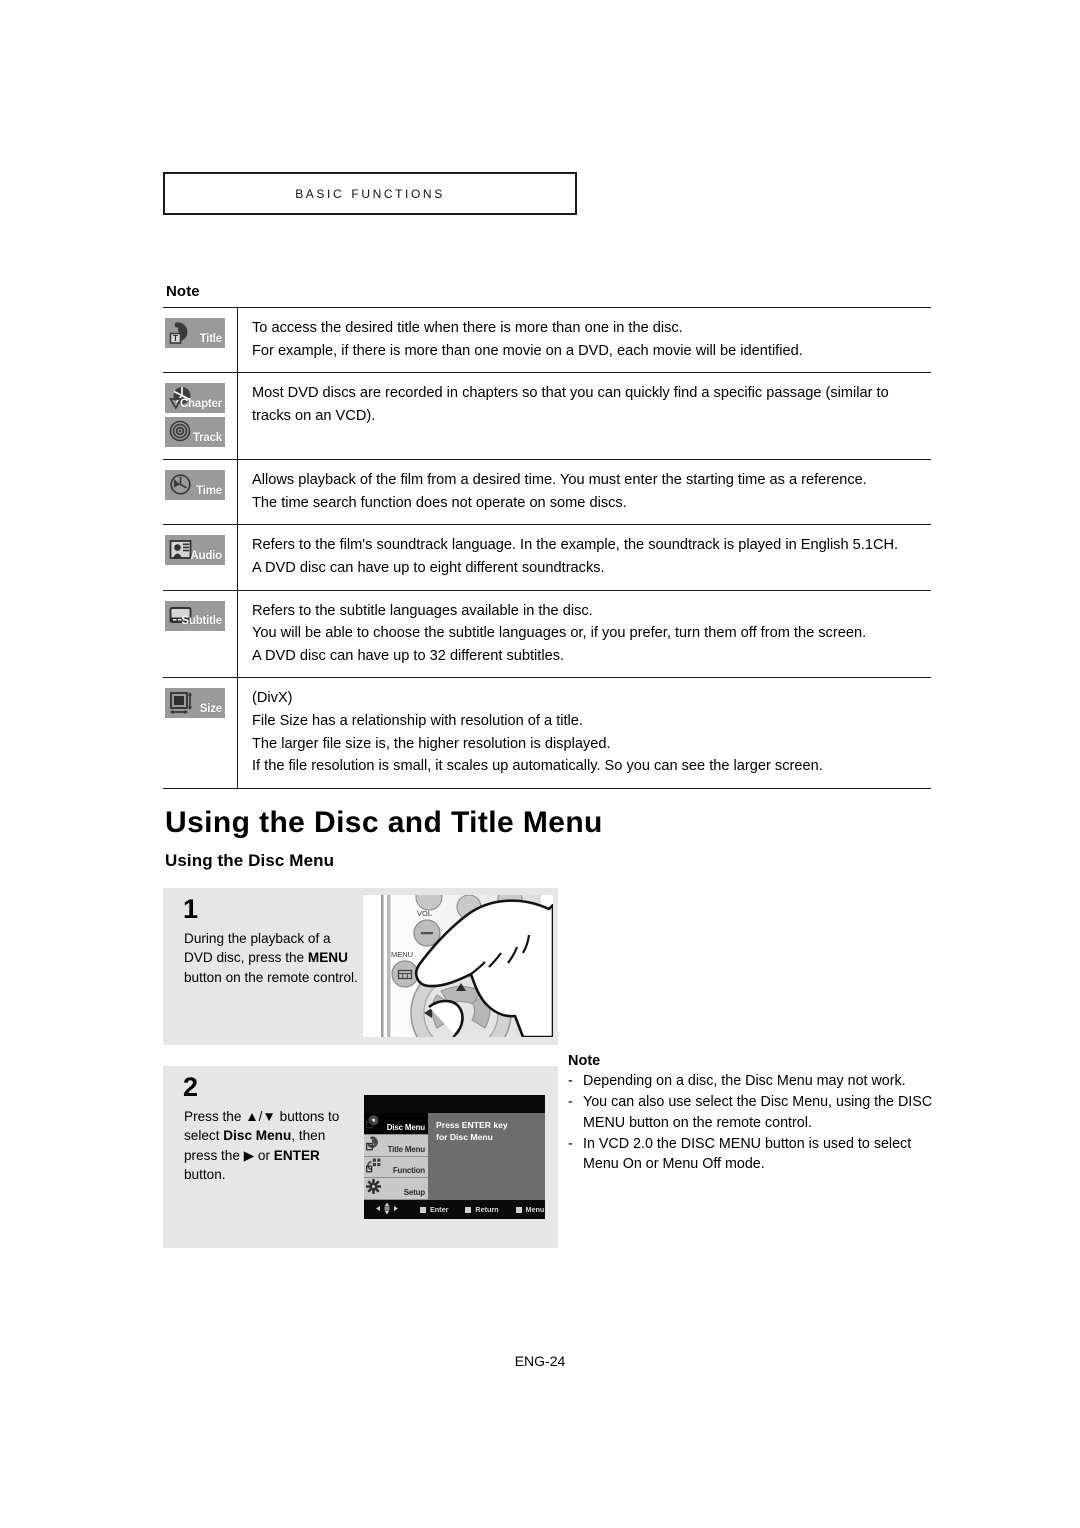 The image size is (1080, 1528). I want to click on chapter-icon: Chapter, so click(195, 398).